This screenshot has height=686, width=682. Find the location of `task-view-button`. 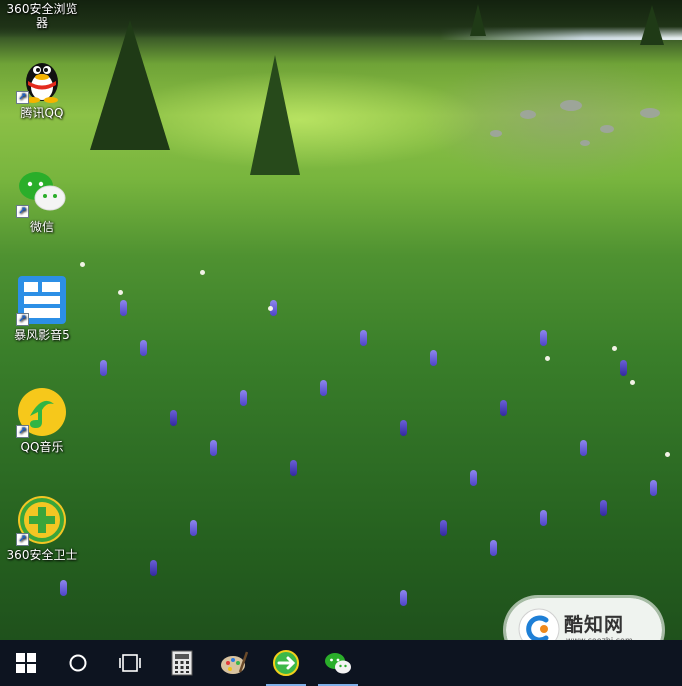

task-view-button is located at coordinates (130, 663).